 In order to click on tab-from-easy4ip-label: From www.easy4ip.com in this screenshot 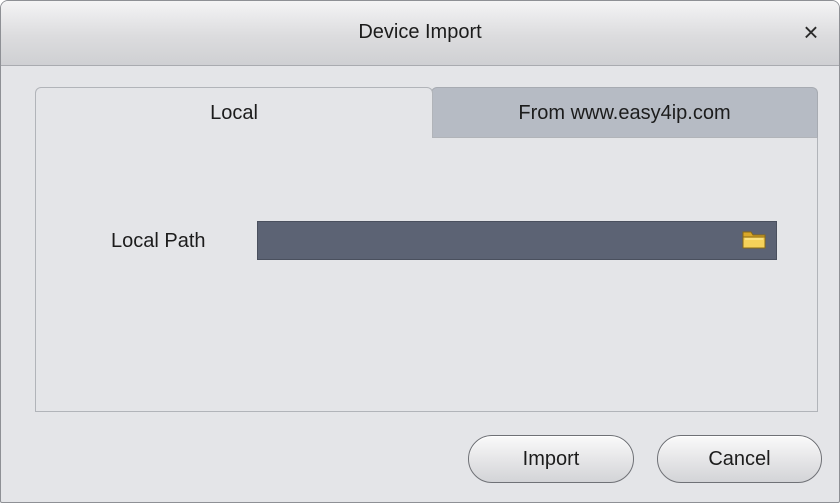, I will do `click(624, 113)`.